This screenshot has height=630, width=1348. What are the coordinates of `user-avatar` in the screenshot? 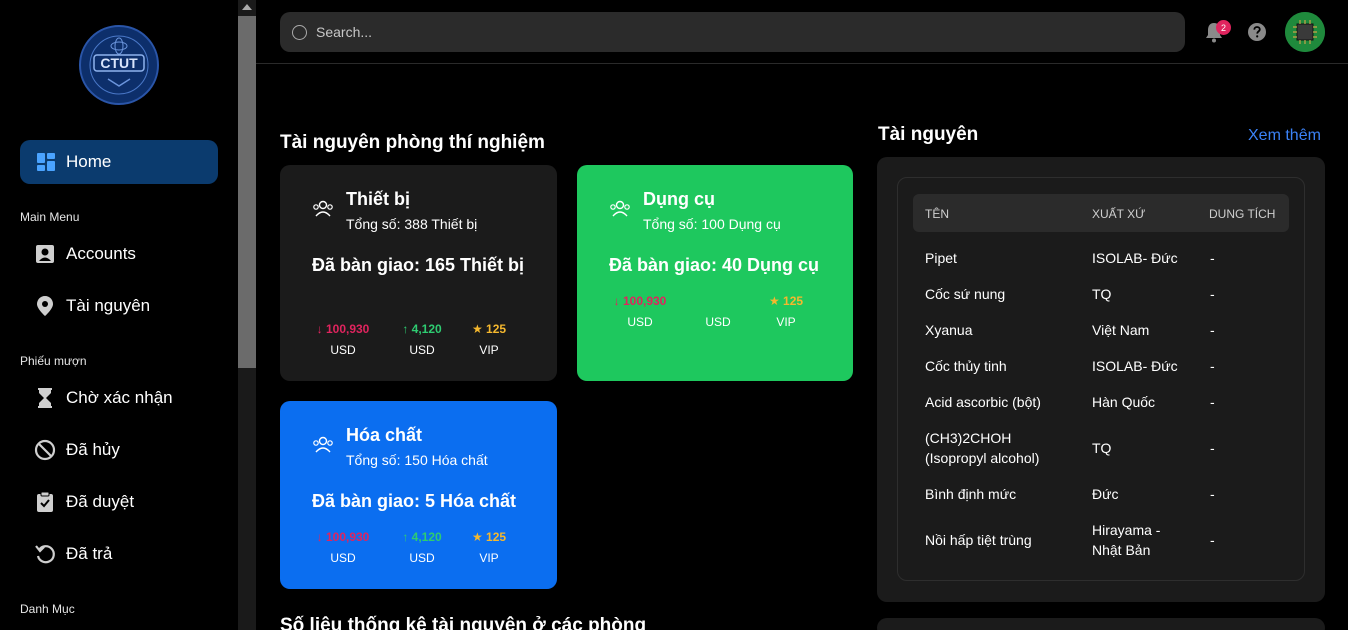 It's located at (1305, 32).